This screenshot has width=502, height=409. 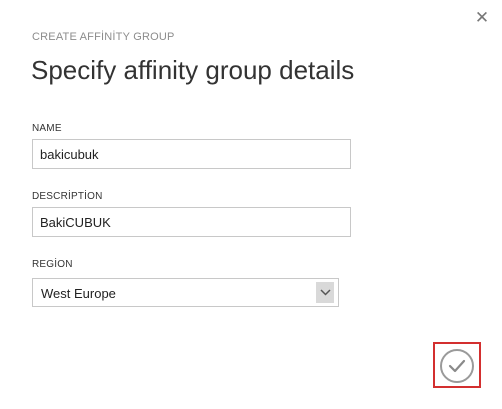 I want to click on name-field, so click(x=191, y=154).